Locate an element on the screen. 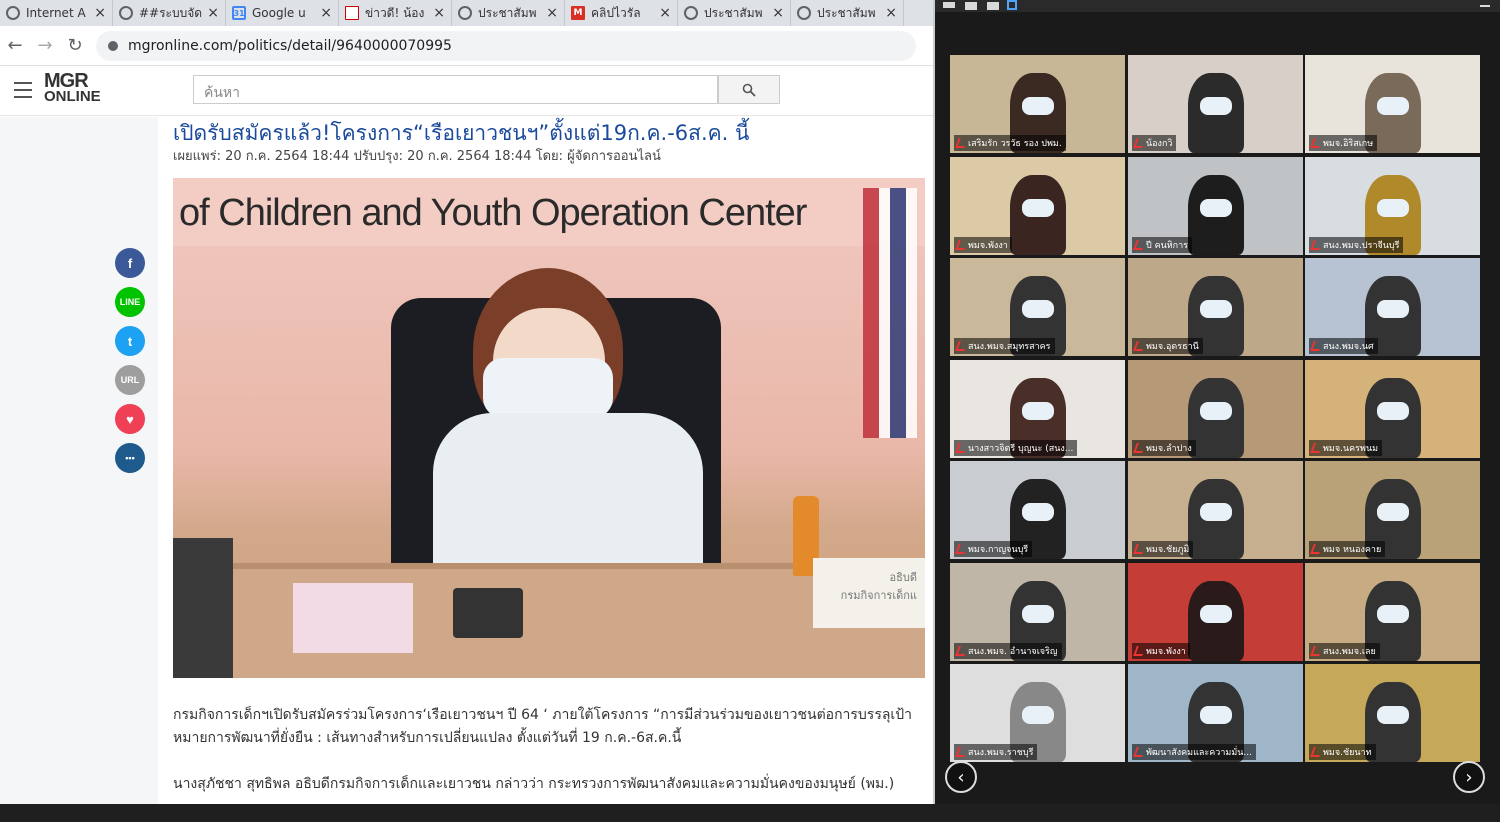 This screenshot has width=1500, height=822. conference-toolbar is located at coordinates (1217, 6).